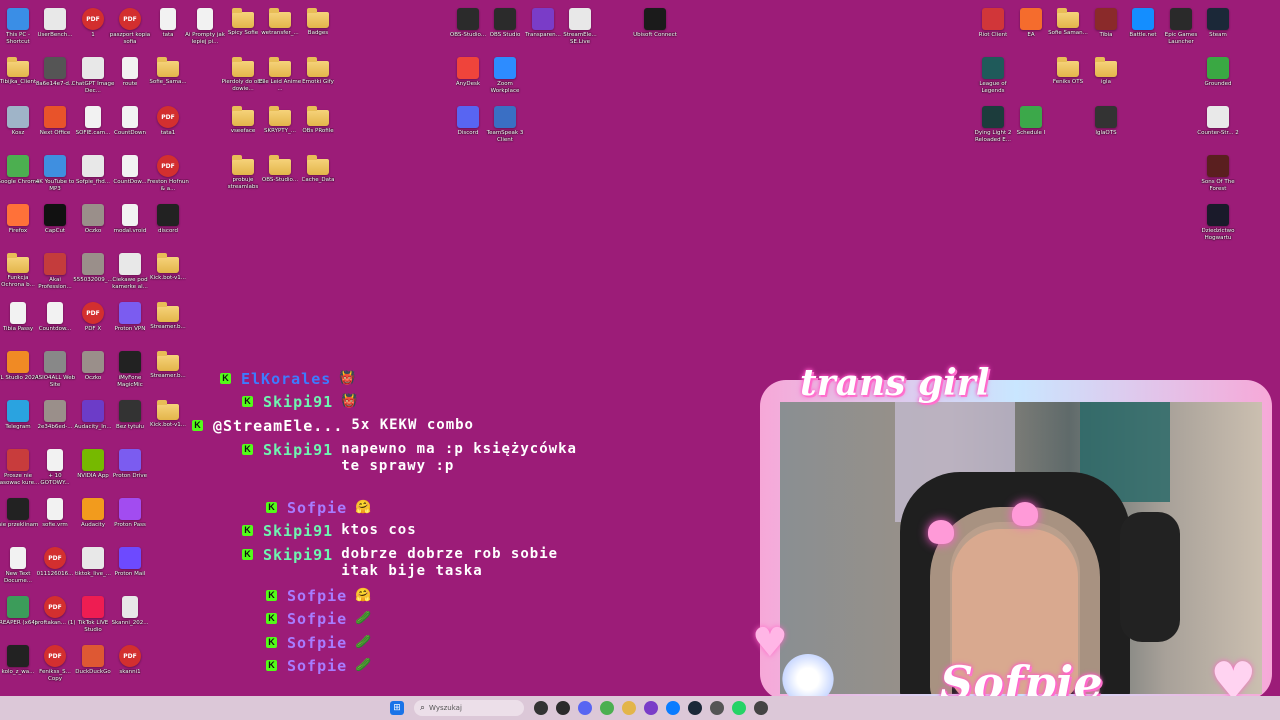 Image resolution: width=1280 pixels, height=720 pixels. I want to click on desktop-icon: Counter-Str... 2, so click(1218, 121).